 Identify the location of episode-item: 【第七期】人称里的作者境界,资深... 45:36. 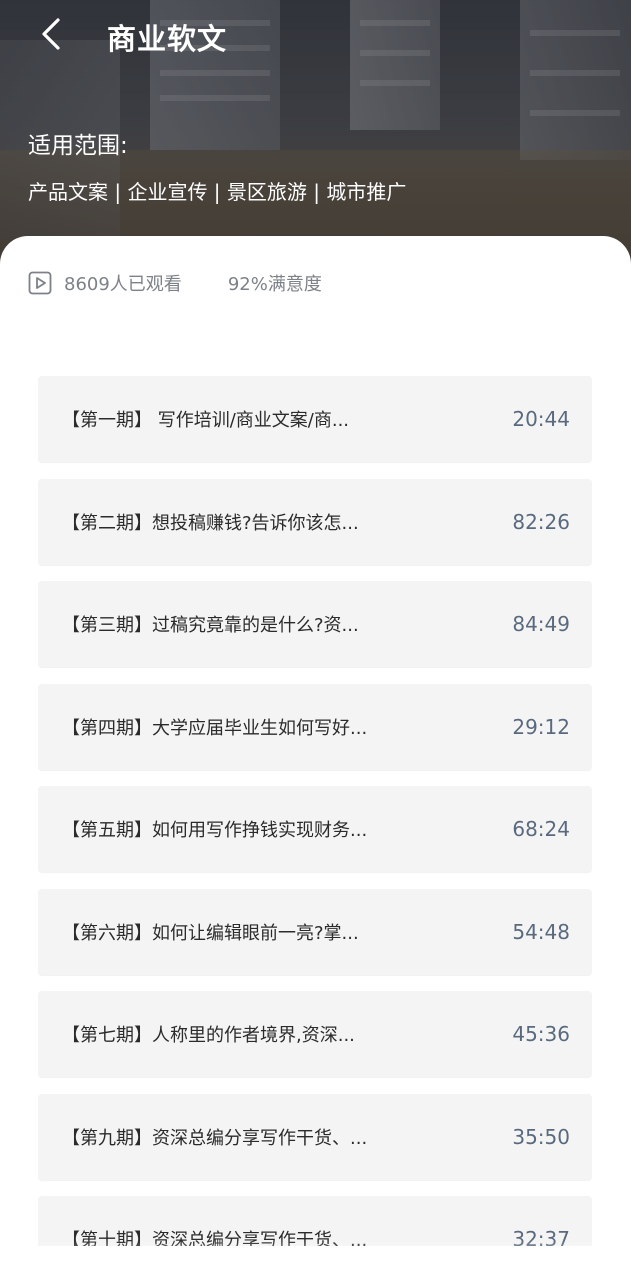
(315, 1034).